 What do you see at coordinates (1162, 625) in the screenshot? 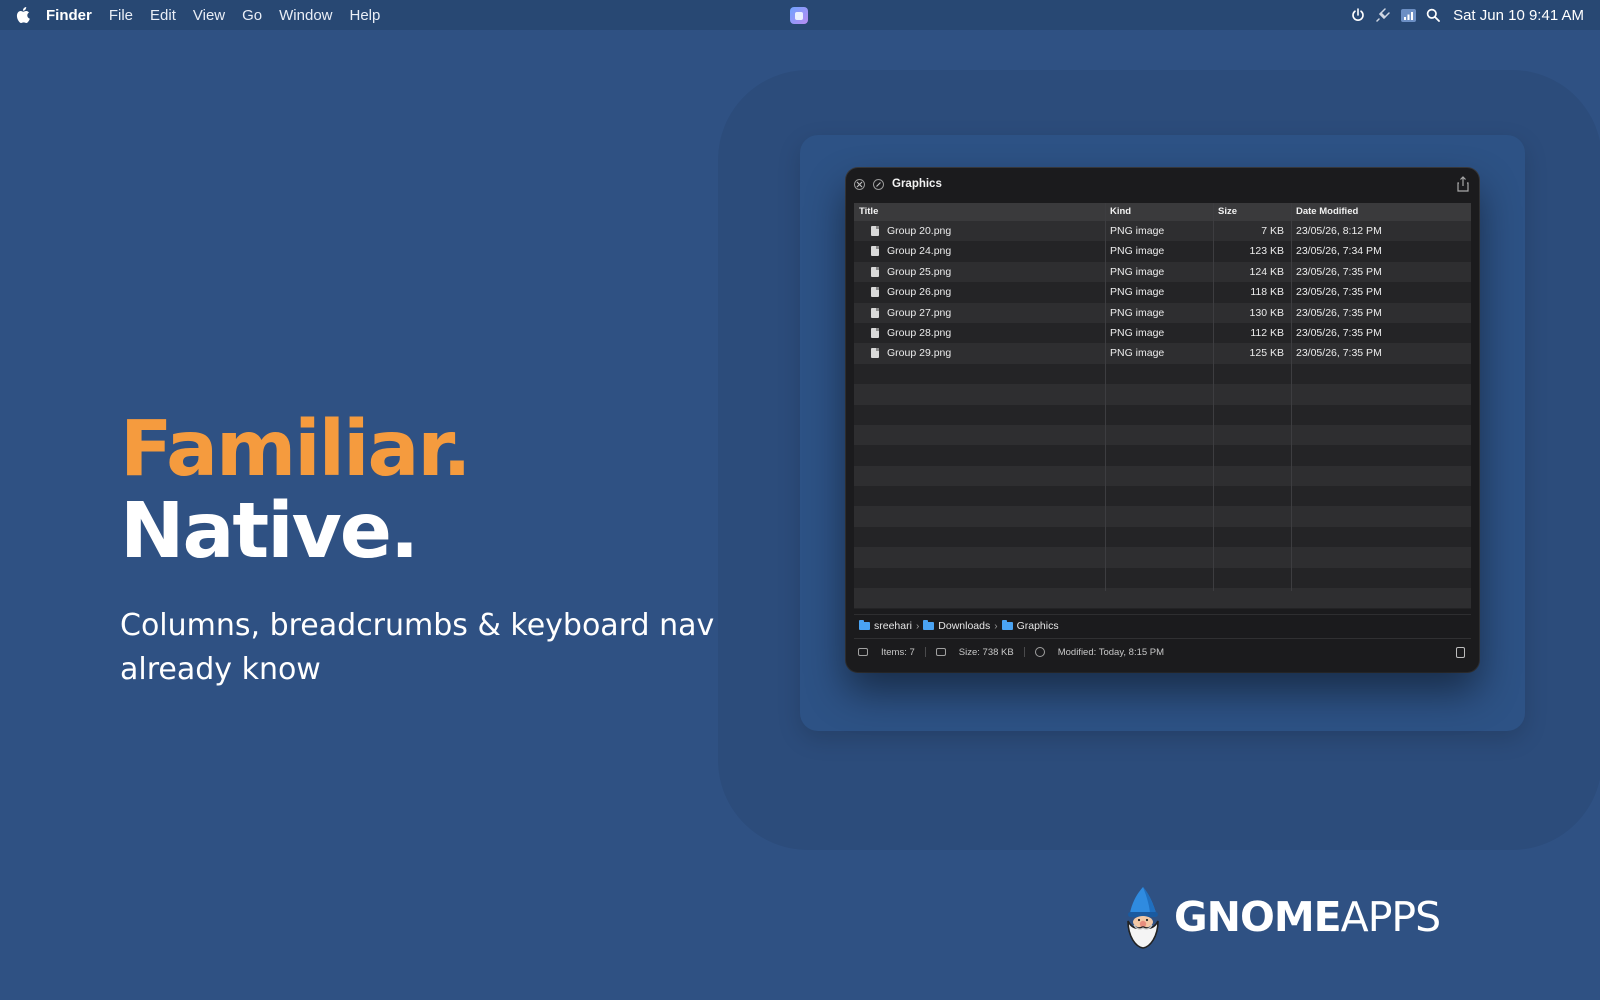
I see `breadcrumb: sreehari › Downloads › Graphics` at bounding box center [1162, 625].